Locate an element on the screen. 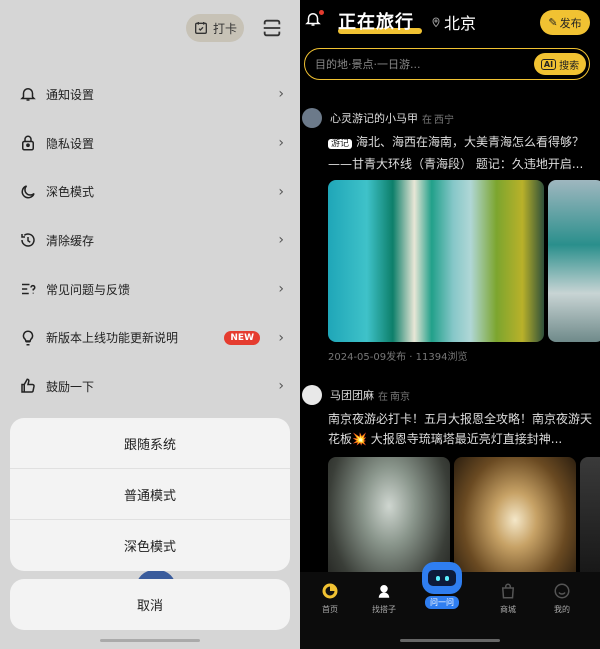 The image size is (600, 649). post-author: 心灵游记的小马甲 is located at coordinates (374, 118).